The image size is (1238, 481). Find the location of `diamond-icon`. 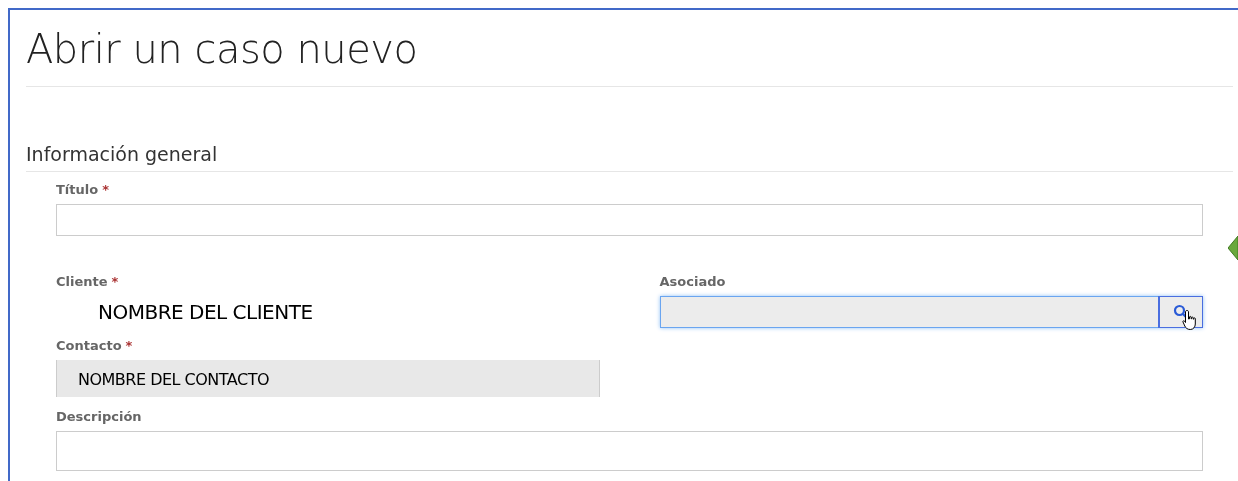

diamond-icon is located at coordinates (1233, 248).